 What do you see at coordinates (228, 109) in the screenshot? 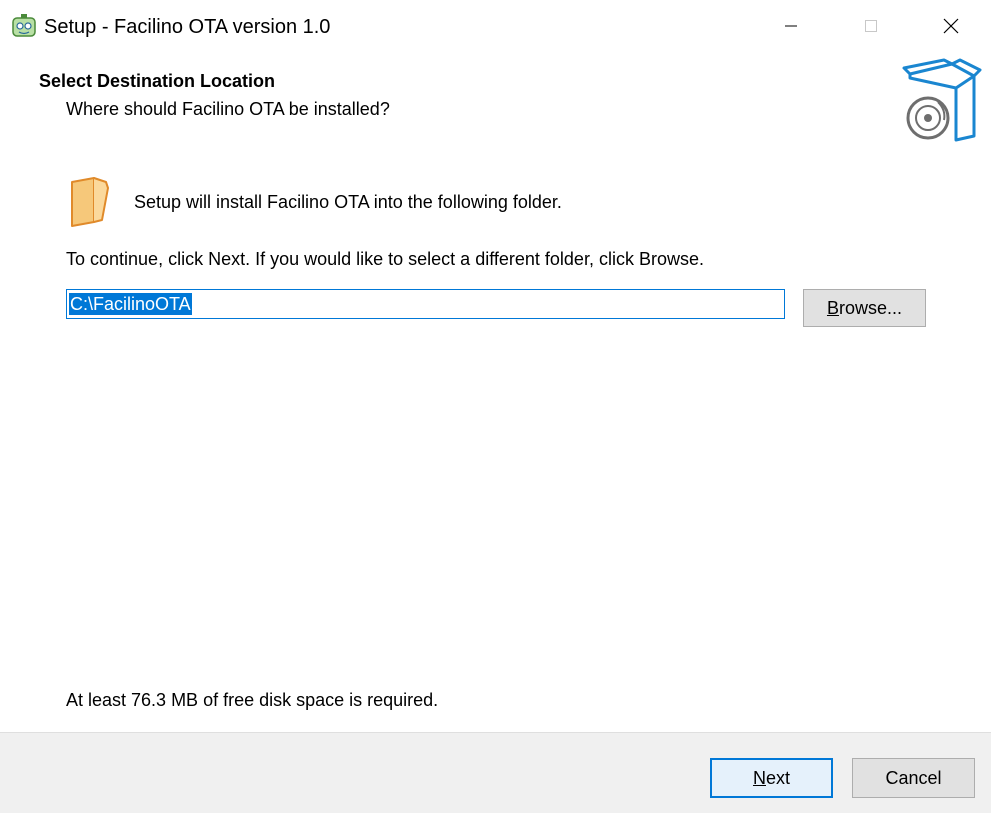
I see `page-subtitle: Where should Facilino OTA be installed?` at bounding box center [228, 109].